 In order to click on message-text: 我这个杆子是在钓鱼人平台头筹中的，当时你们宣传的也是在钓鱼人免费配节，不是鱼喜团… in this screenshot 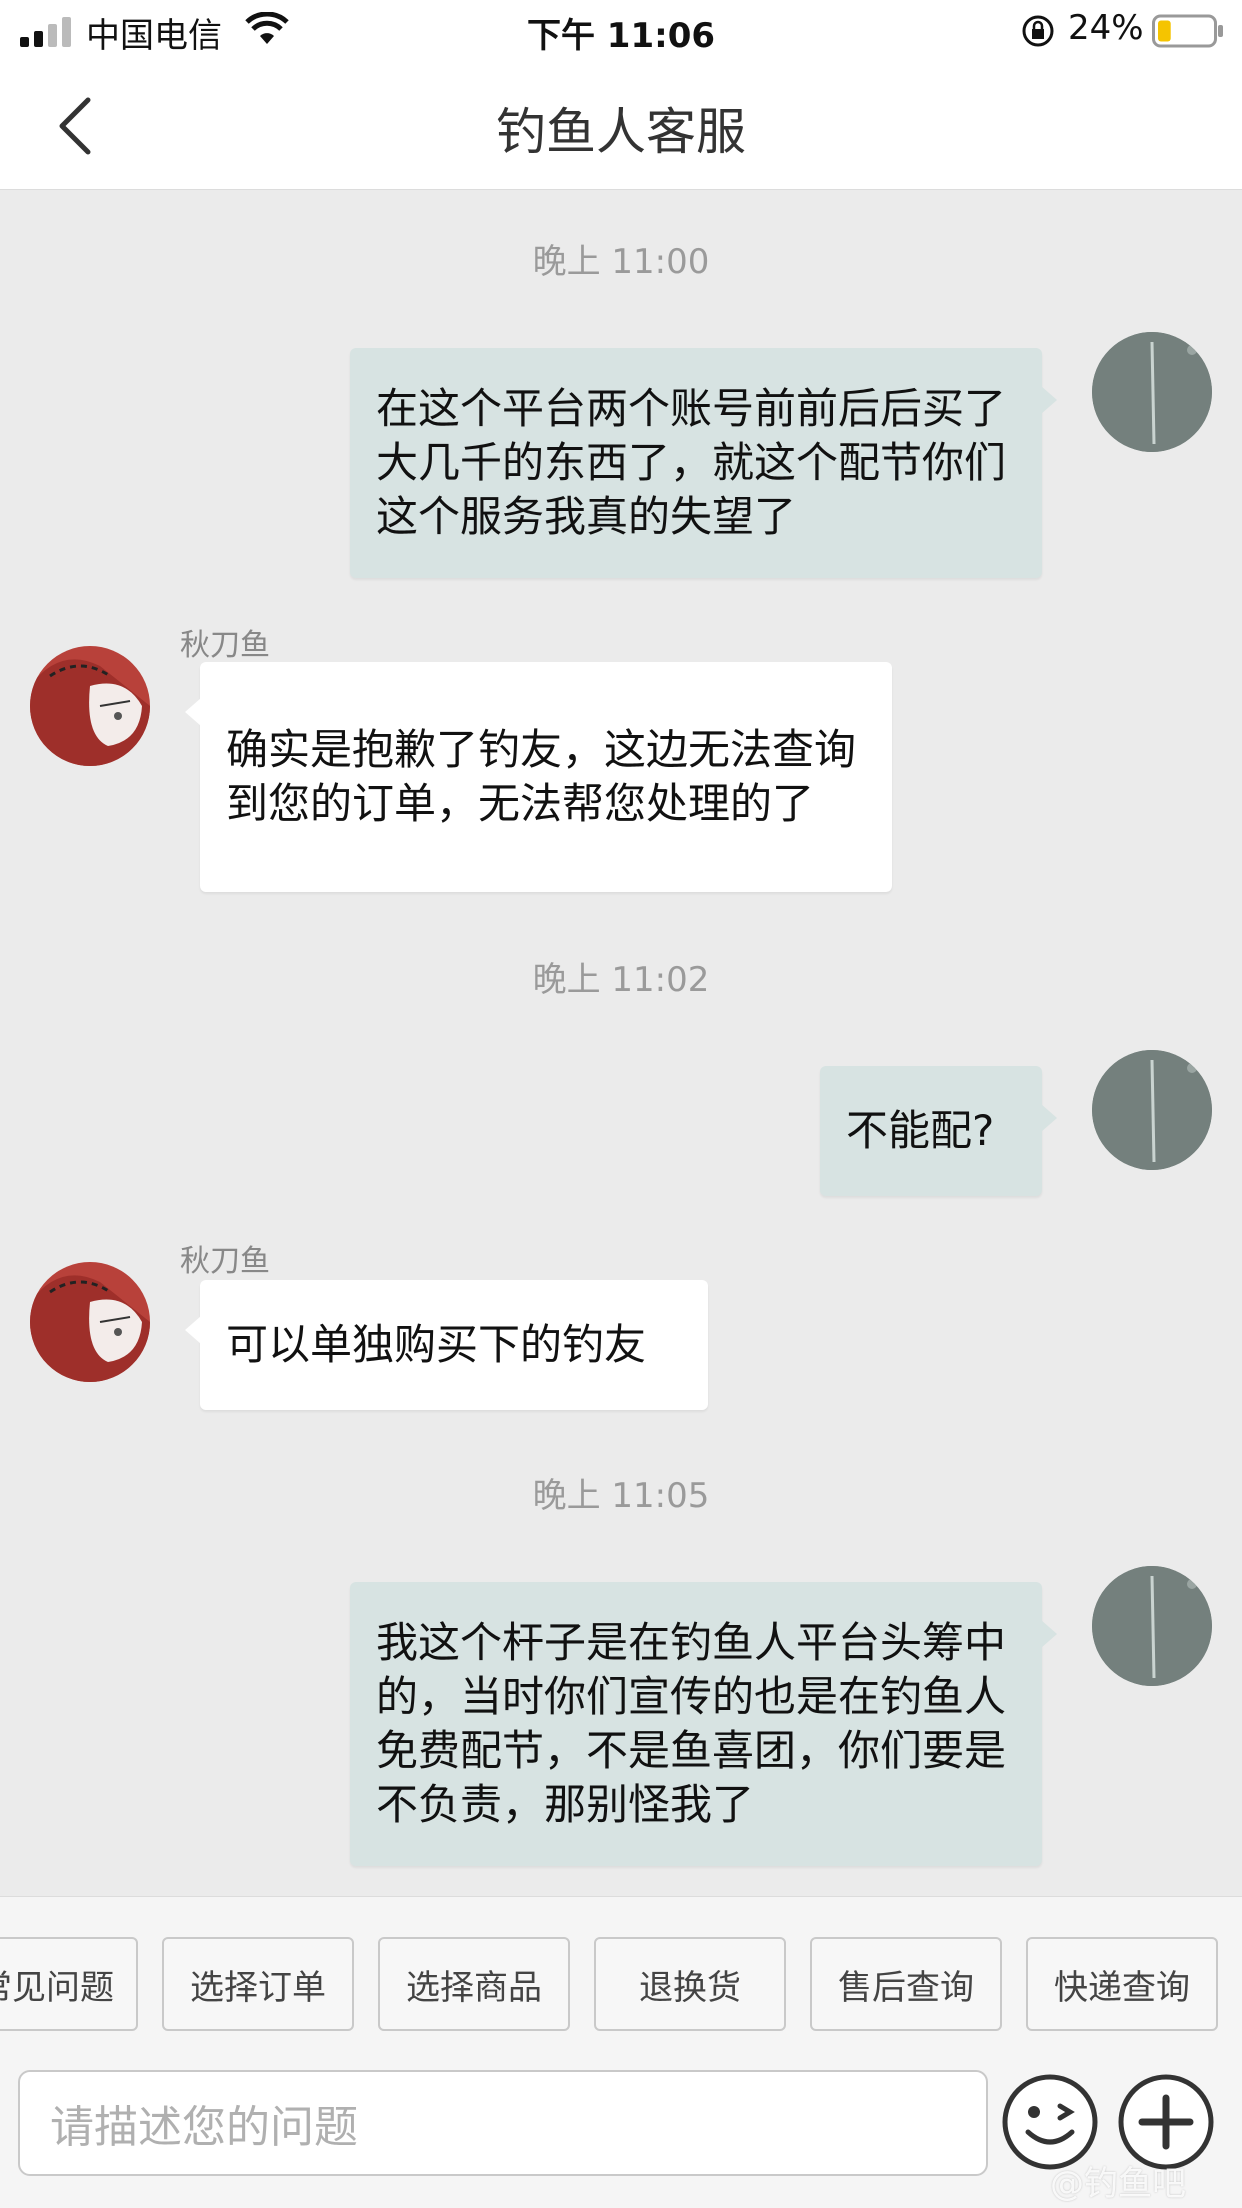, I will do `click(691, 1723)`.